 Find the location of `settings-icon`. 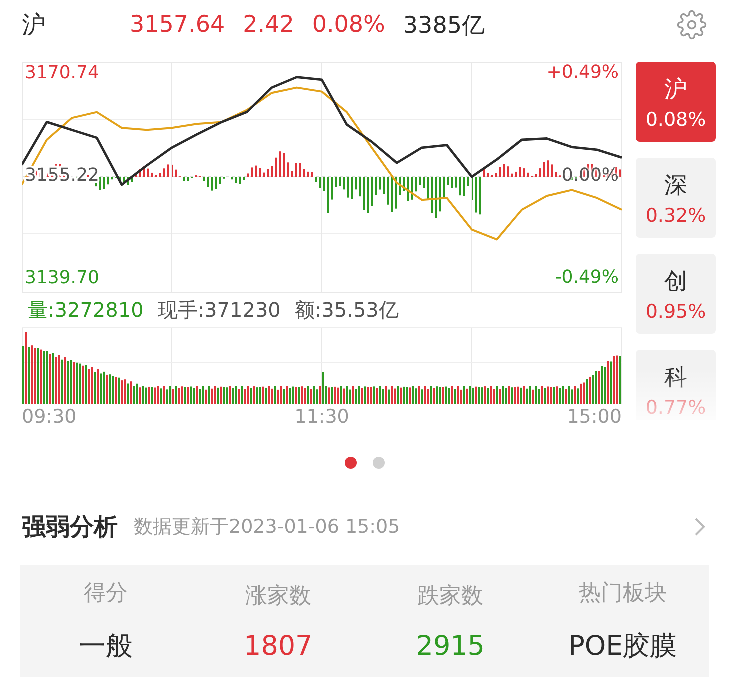

settings-icon is located at coordinates (692, 25).